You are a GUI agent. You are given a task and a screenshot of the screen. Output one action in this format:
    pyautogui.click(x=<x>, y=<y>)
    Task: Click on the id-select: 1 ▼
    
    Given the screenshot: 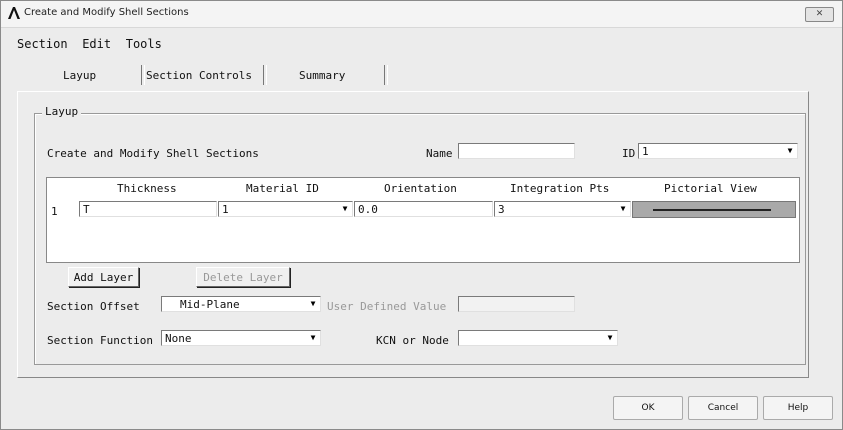 What is the action you would take?
    pyautogui.click(x=718, y=151)
    